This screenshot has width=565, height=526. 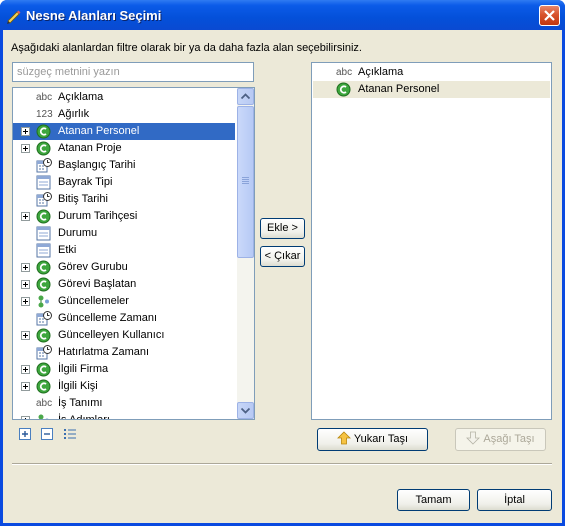 I want to click on tree-item: Başlangıç Tarihi, so click(x=124, y=165).